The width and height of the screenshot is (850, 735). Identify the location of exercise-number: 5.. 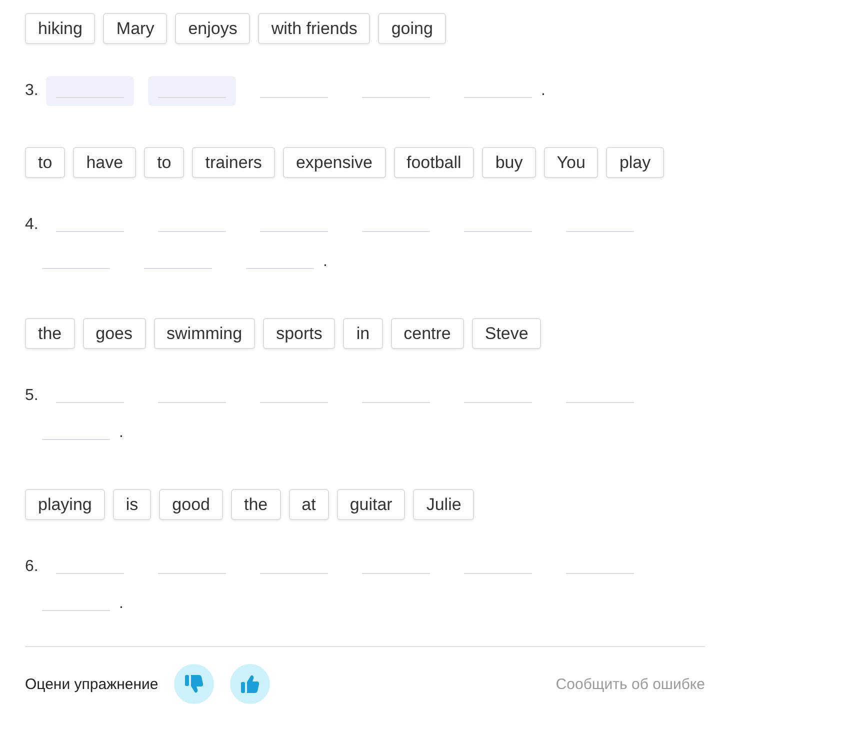
(32, 396).